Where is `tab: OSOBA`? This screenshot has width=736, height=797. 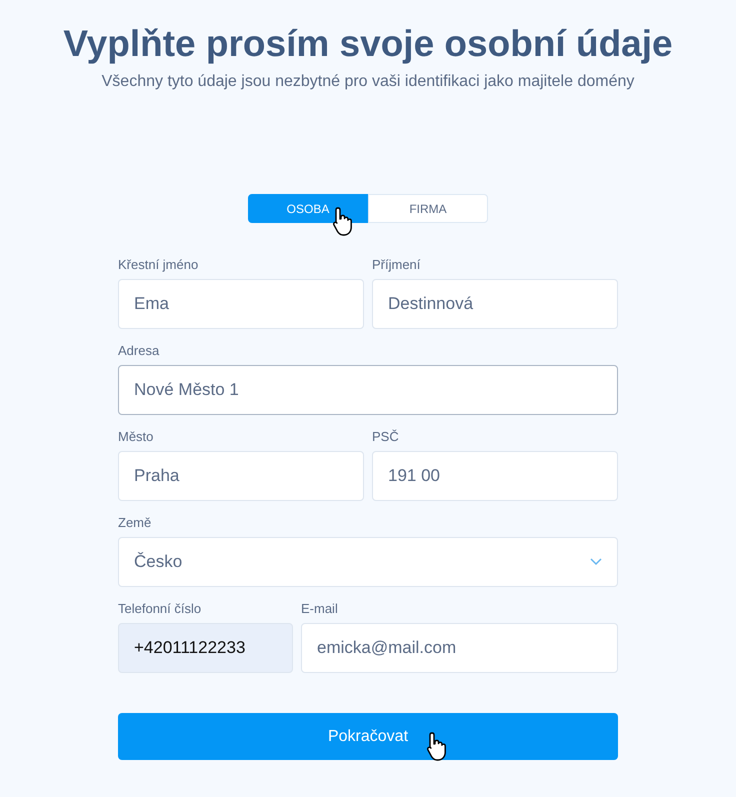
tab: OSOBA is located at coordinates (308, 208).